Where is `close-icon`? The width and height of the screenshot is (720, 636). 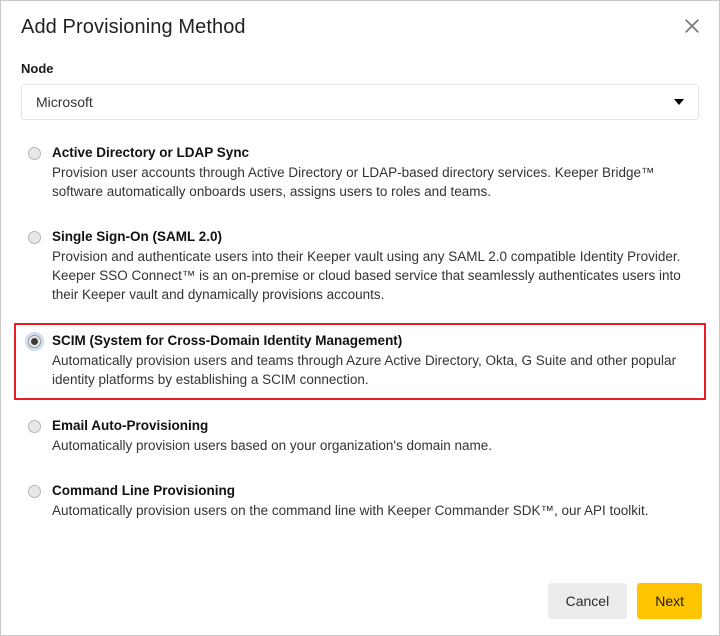
close-icon is located at coordinates (692, 26).